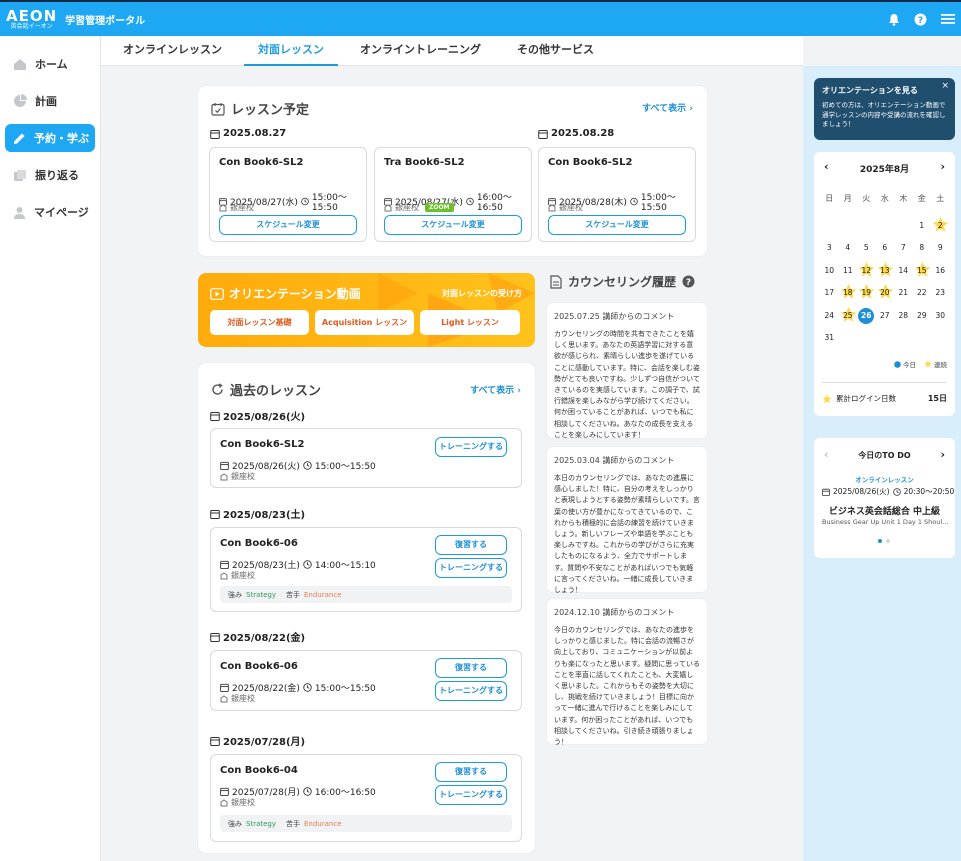  Describe the element at coordinates (172, 51) in the screenshot. I see `tab-online-lesson: オンラインレッスン` at that location.